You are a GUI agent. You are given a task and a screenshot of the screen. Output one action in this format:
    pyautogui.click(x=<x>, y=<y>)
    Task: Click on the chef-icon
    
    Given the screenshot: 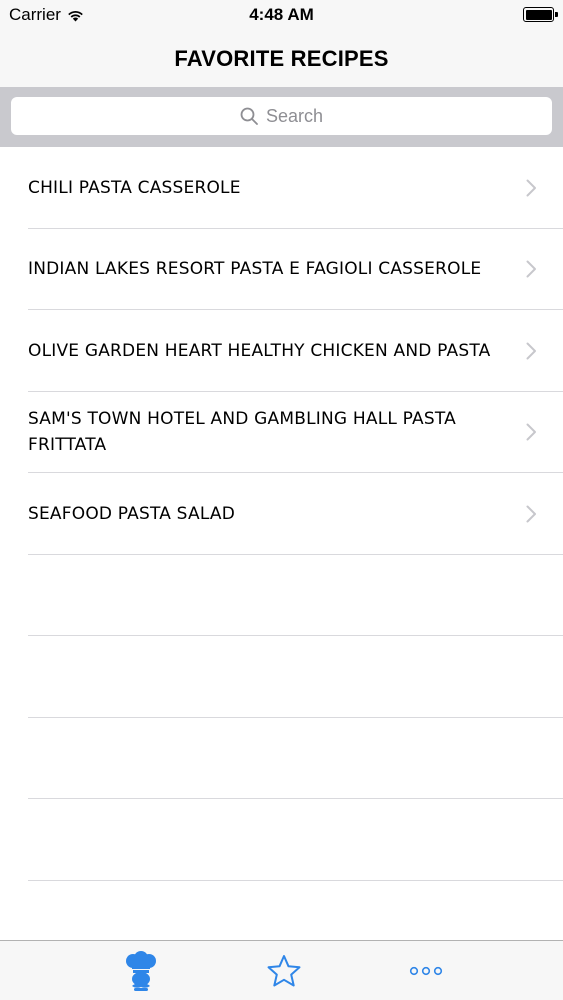 What is the action you would take?
    pyautogui.click(x=141, y=971)
    